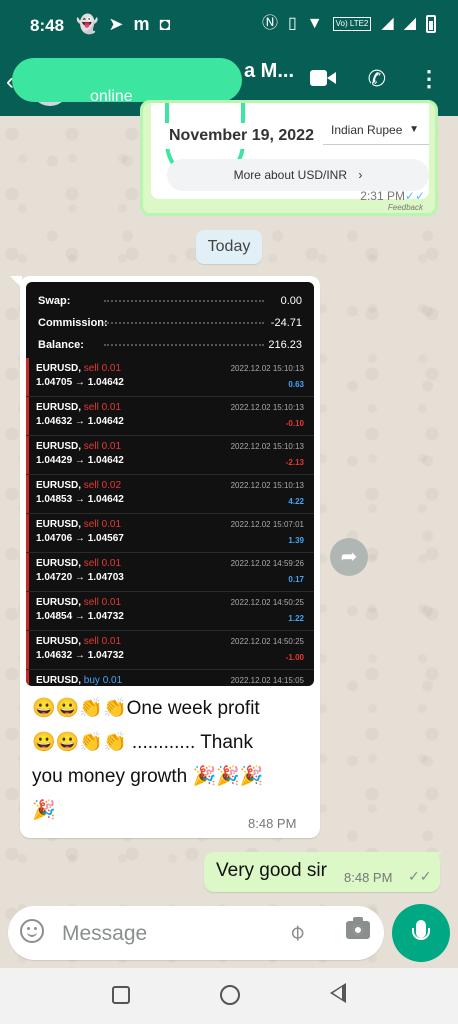 This screenshot has width=458, height=1024. I want to click on emoji-icon, so click(32, 931).